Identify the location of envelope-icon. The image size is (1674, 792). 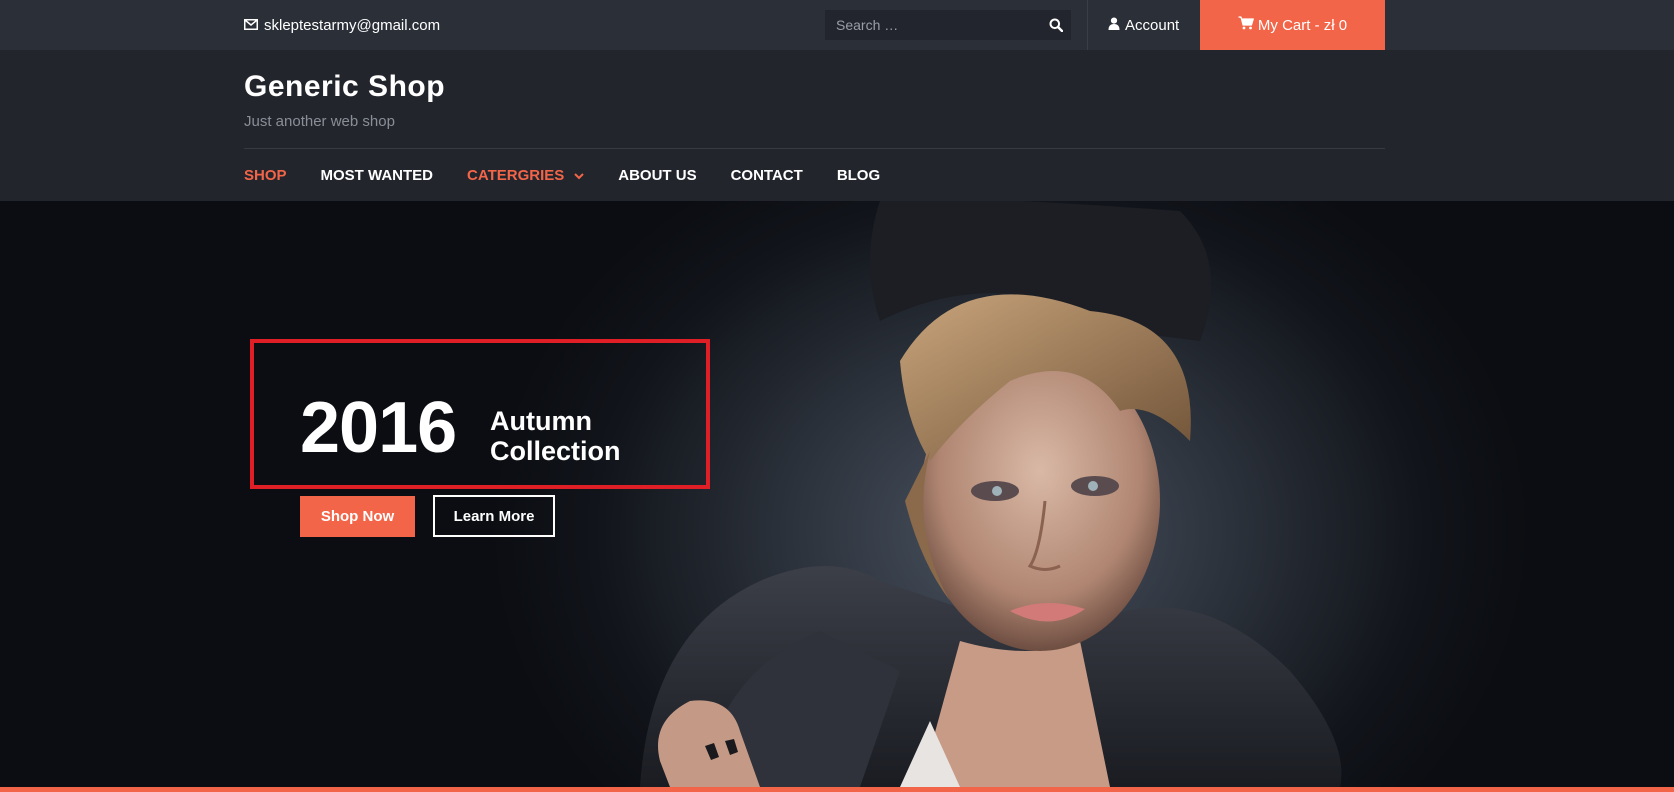
(254, 25).